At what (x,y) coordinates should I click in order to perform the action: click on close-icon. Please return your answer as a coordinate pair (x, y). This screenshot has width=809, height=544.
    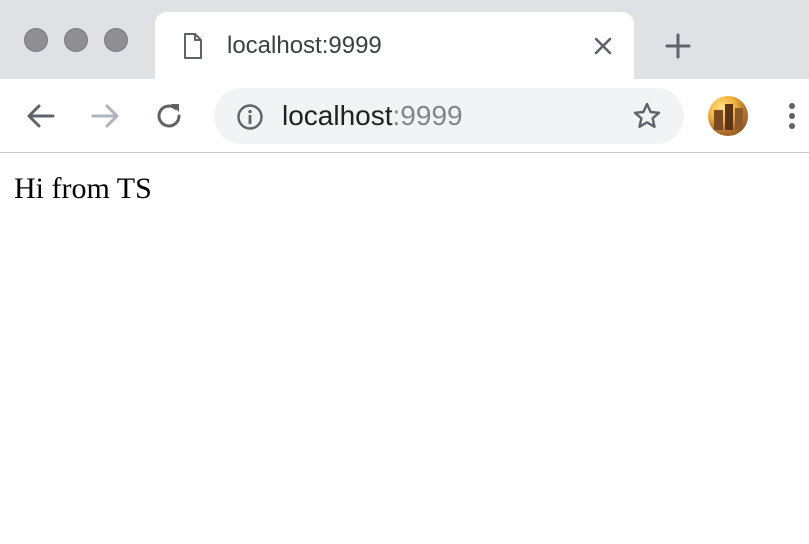
    Looking at the image, I should click on (603, 46).